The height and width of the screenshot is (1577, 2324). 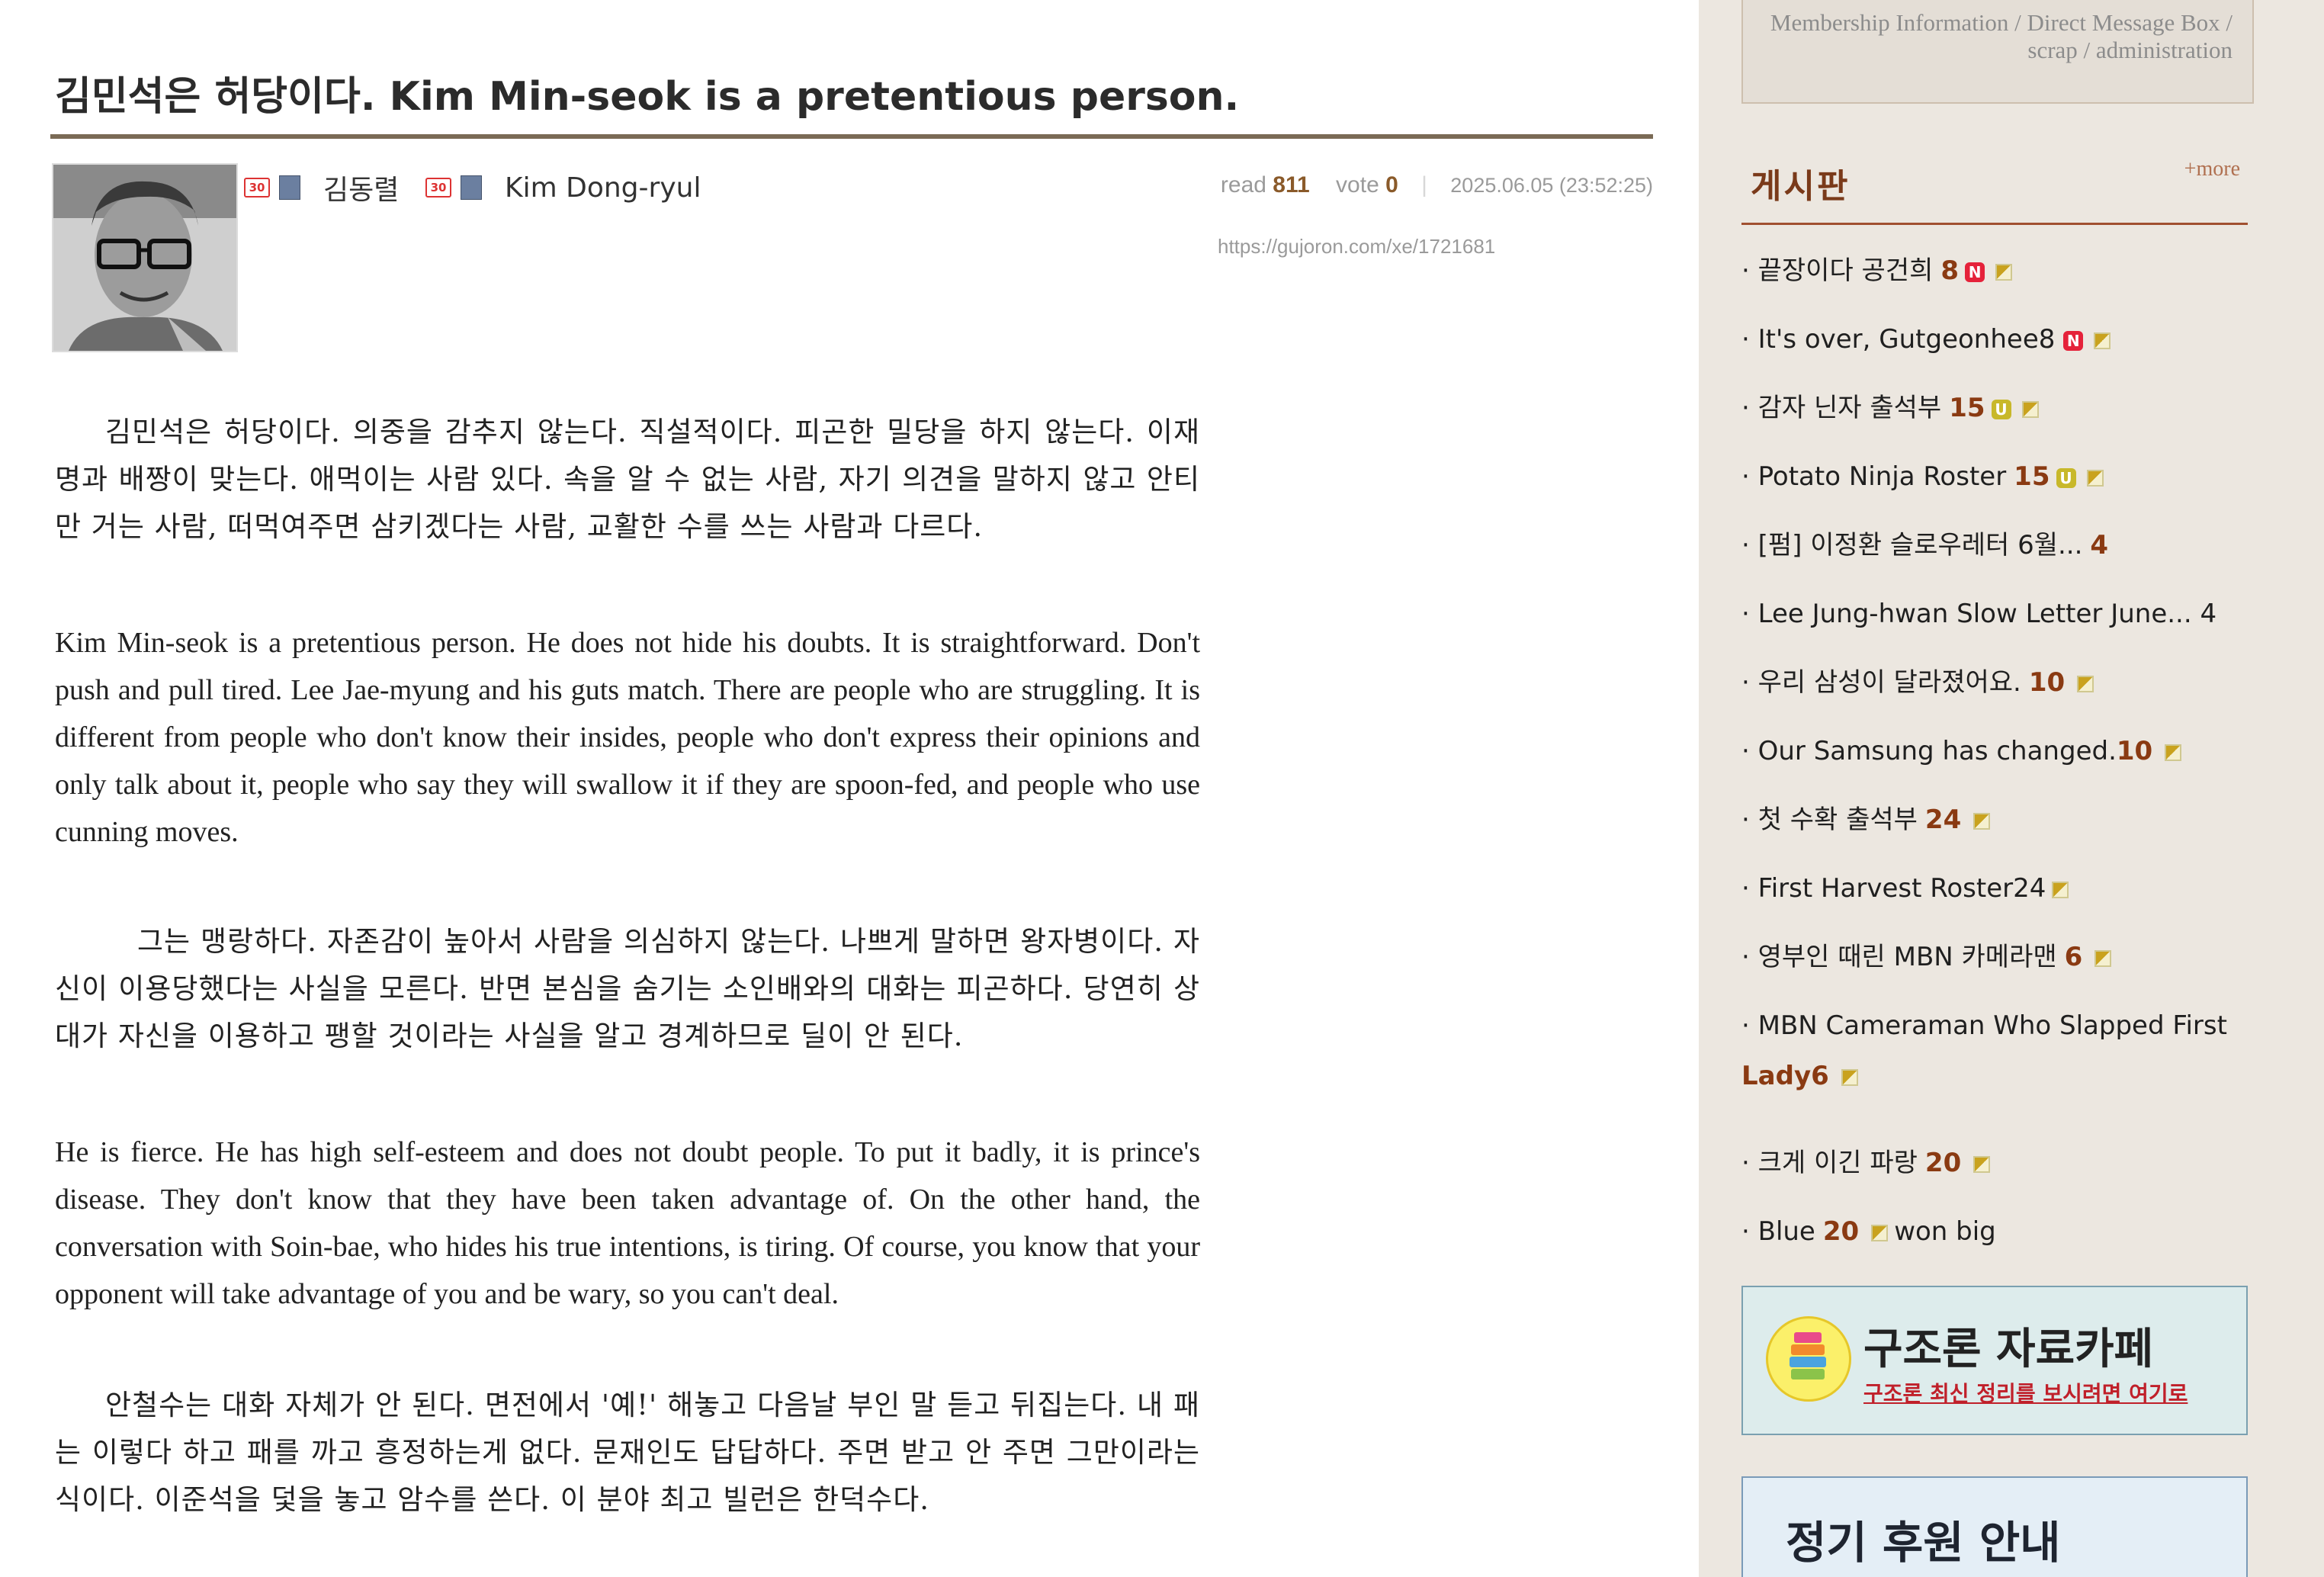 I want to click on comment-count: 4, so click(x=2100, y=545).